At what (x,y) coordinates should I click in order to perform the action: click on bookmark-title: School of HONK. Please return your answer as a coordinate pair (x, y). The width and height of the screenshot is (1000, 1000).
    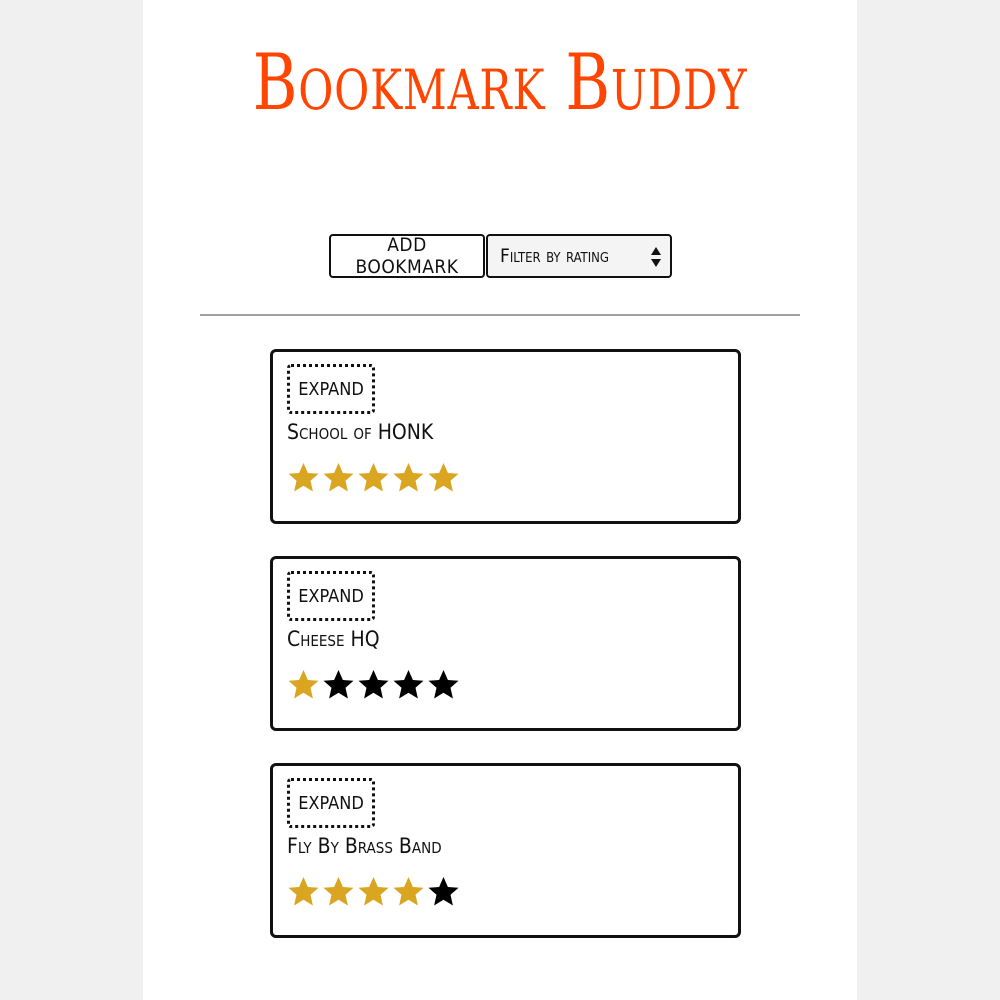
    Looking at the image, I should click on (360, 432).